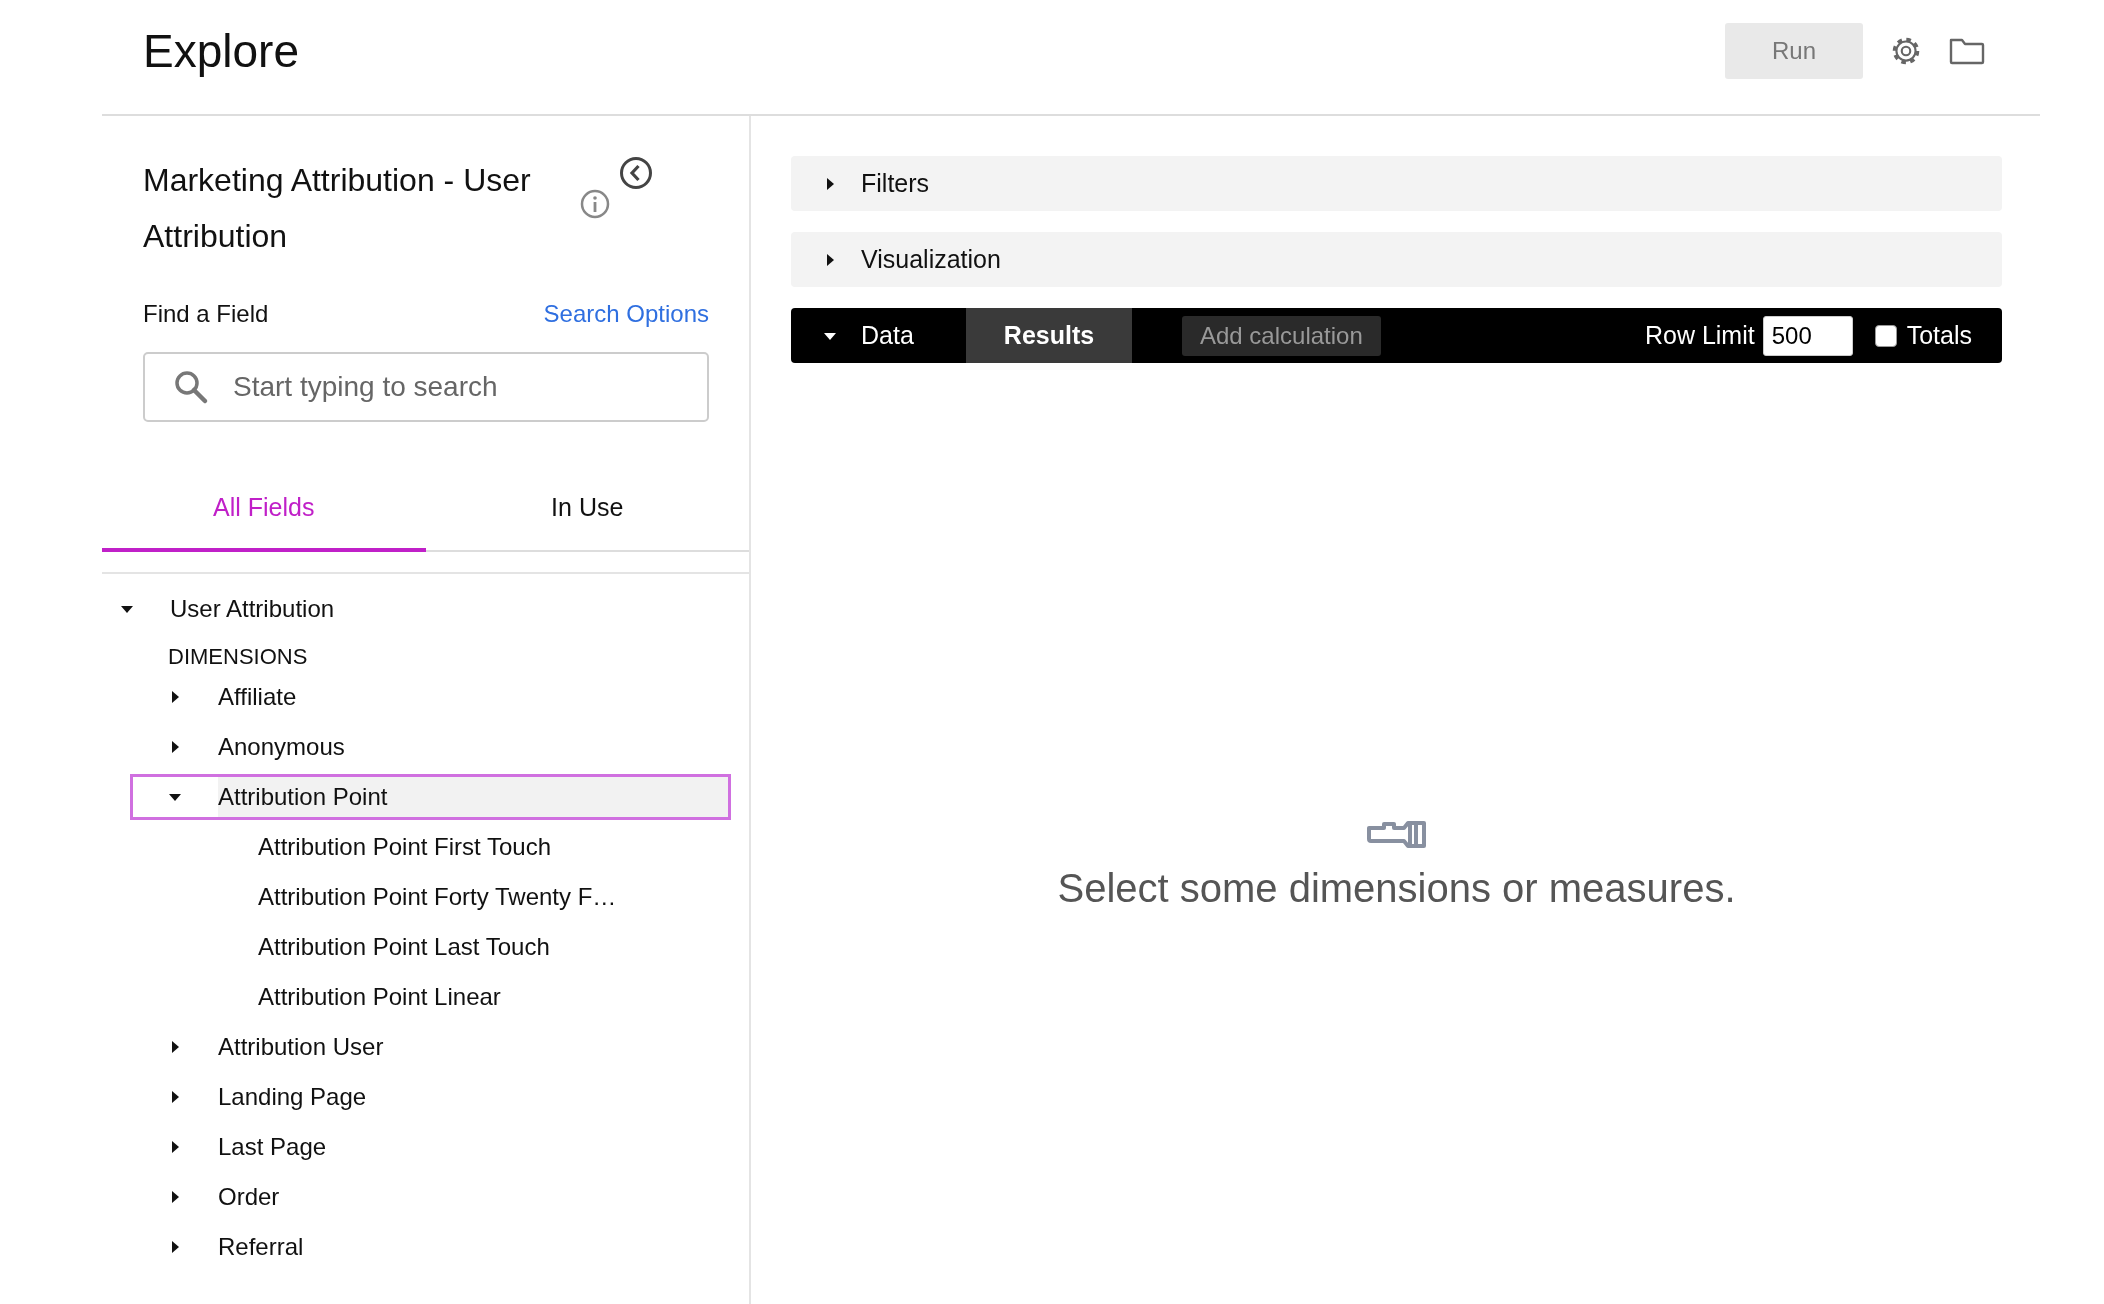  What do you see at coordinates (458, 747) in the screenshot?
I see `tree-item: Anonymous` at bounding box center [458, 747].